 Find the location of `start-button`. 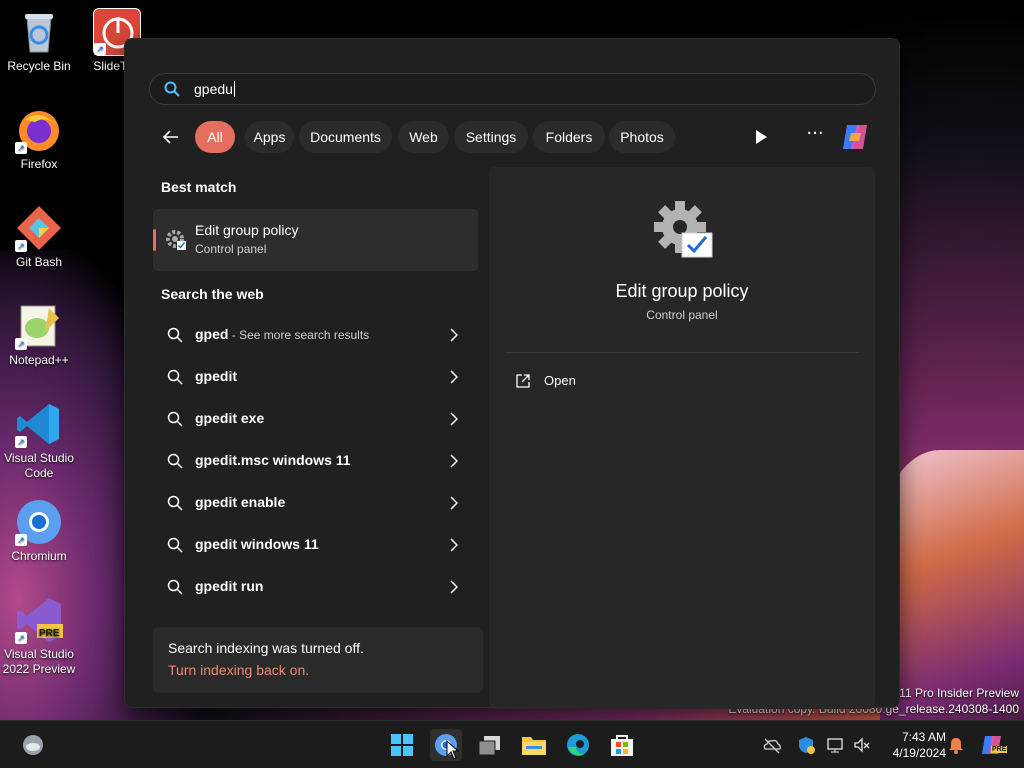

start-button is located at coordinates (402, 745).